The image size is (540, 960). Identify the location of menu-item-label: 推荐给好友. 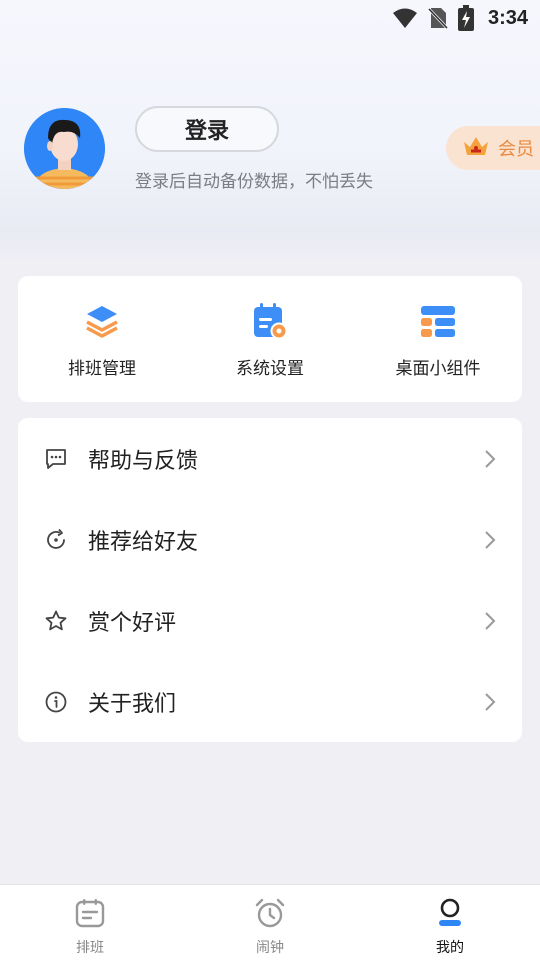
(143, 542).